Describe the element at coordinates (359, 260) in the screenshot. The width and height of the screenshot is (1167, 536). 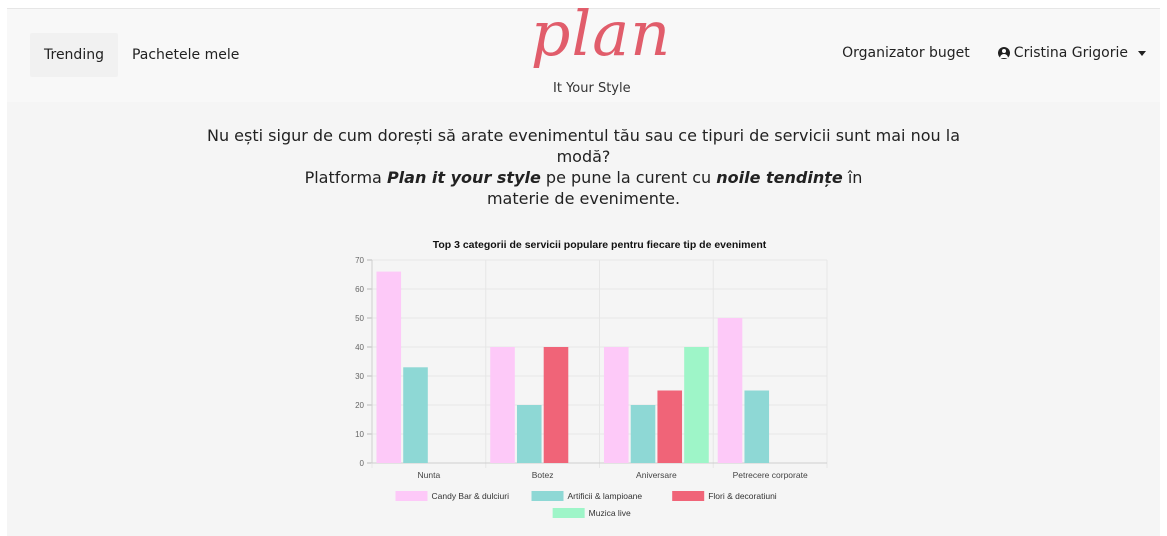
I see `y-tick-label: 70` at that location.